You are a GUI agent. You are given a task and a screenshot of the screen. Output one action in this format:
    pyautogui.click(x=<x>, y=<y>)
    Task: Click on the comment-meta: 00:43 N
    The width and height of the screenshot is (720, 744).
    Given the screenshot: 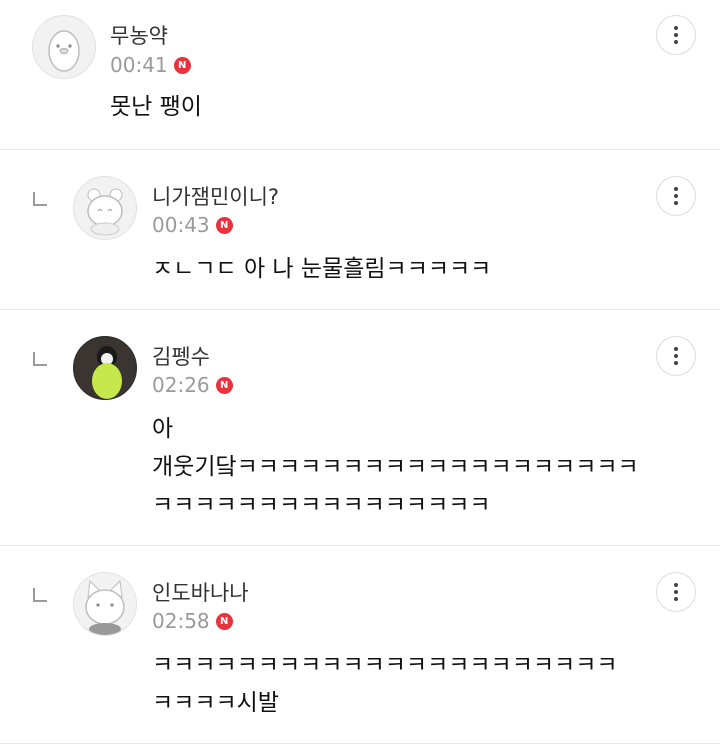 What is the action you would take?
    pyautogui.click(x=192, y=225)
    